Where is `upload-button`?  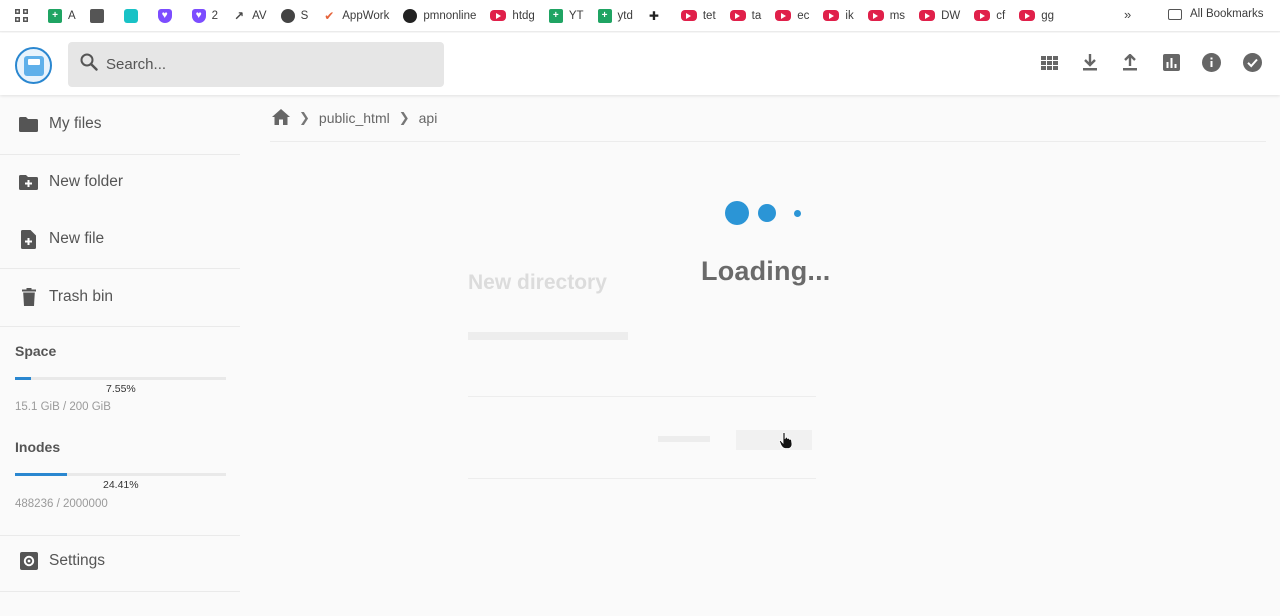 upload-button is located at coordinates (1130, 64).